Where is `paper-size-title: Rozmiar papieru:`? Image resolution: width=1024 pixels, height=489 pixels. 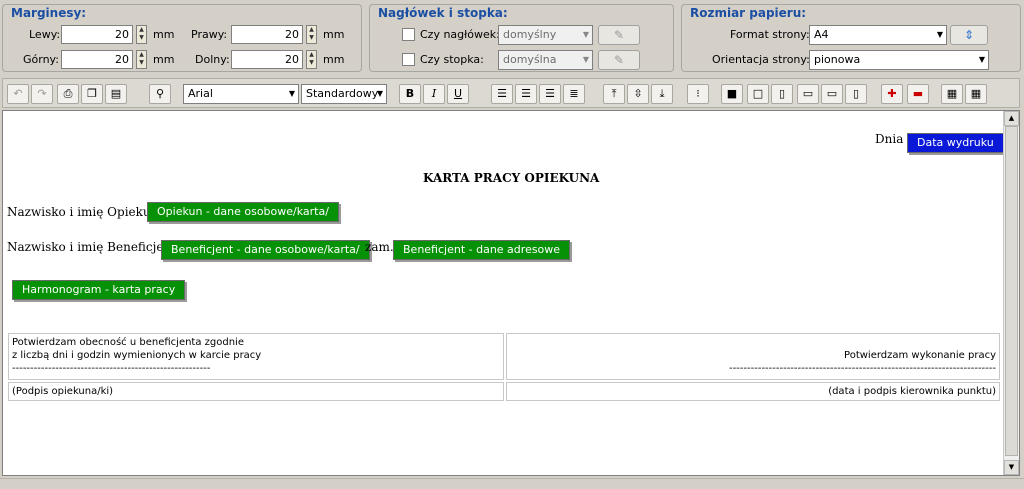 paper-size-title: Rozmiar papieru: is located at coordinates (748, 13).